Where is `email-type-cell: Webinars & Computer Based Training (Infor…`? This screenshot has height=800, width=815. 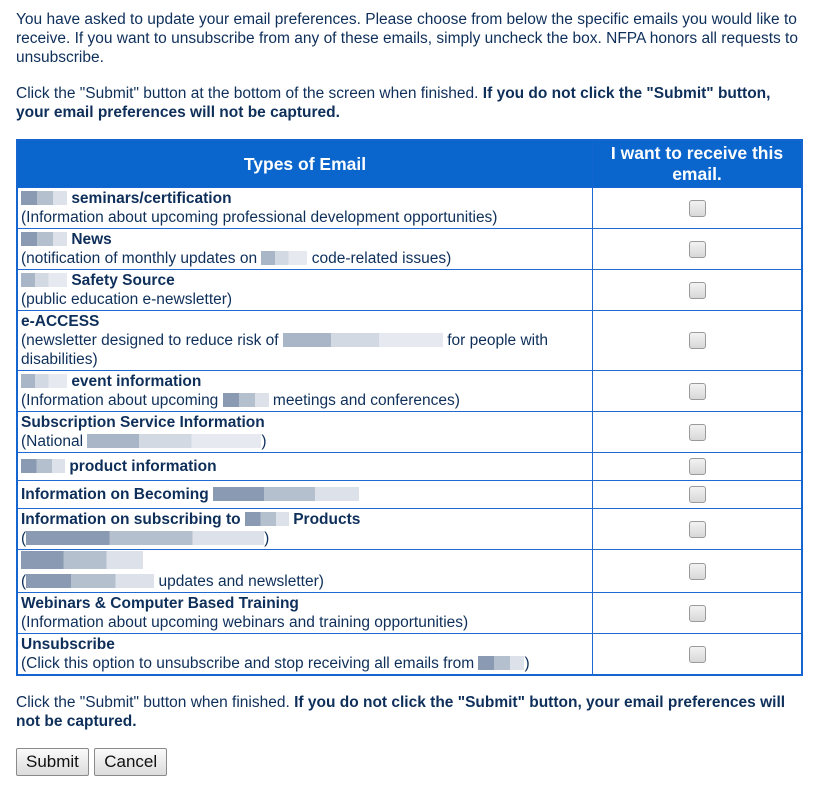
email-type-cell: Webinars & Computer Based Training (Infor… is located at coordinates (304, 613).